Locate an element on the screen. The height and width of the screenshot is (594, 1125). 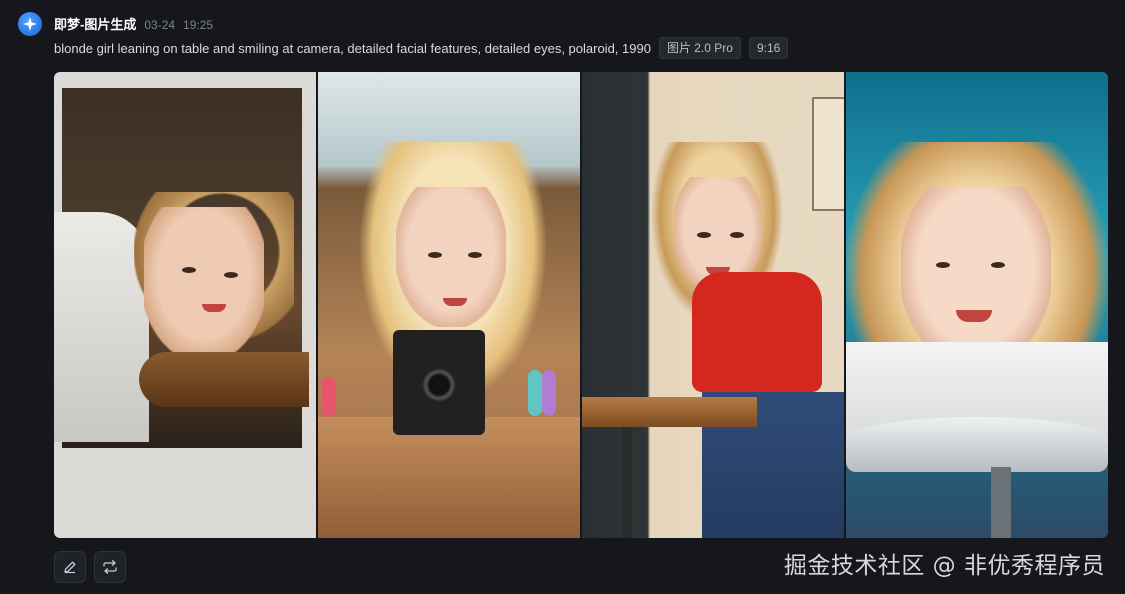
ratio-tag: 9:16 is located at coordinates (768, 48).